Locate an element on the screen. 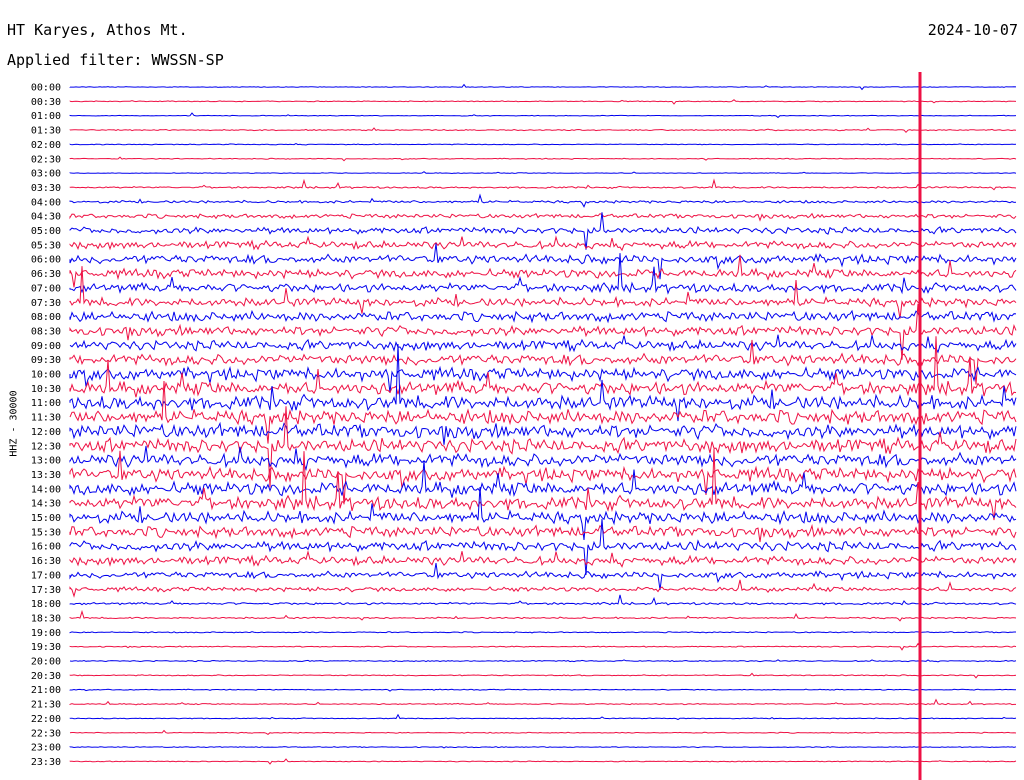 Image resolution: width=1024 pixels, height=780 pixels. time-label: 18:30 is located at coordinates (46, 618).